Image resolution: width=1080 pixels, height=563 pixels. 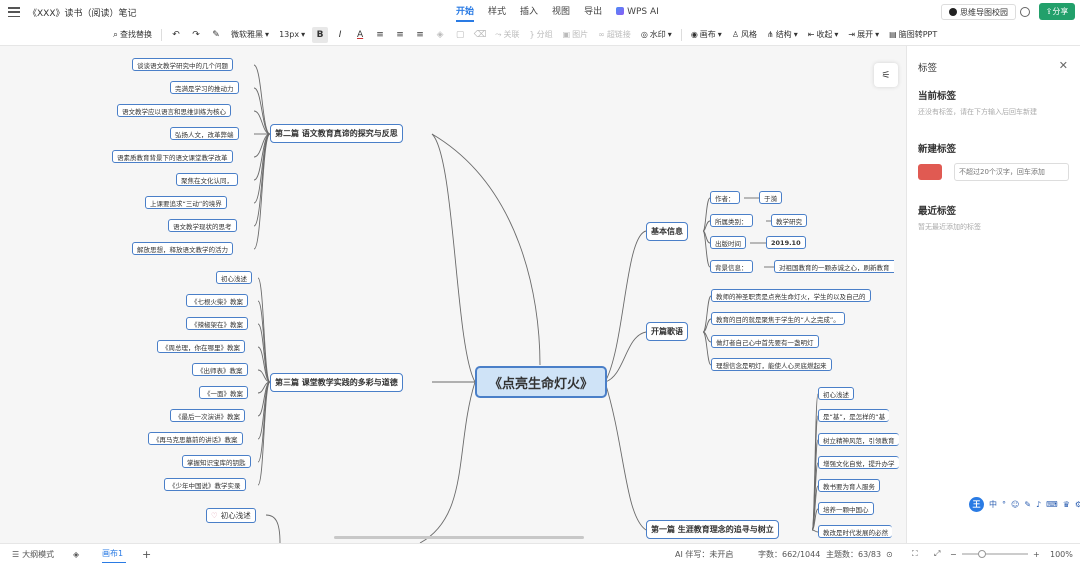 I want to click on locate-icon: ⊙, so click(x=889, y=553).